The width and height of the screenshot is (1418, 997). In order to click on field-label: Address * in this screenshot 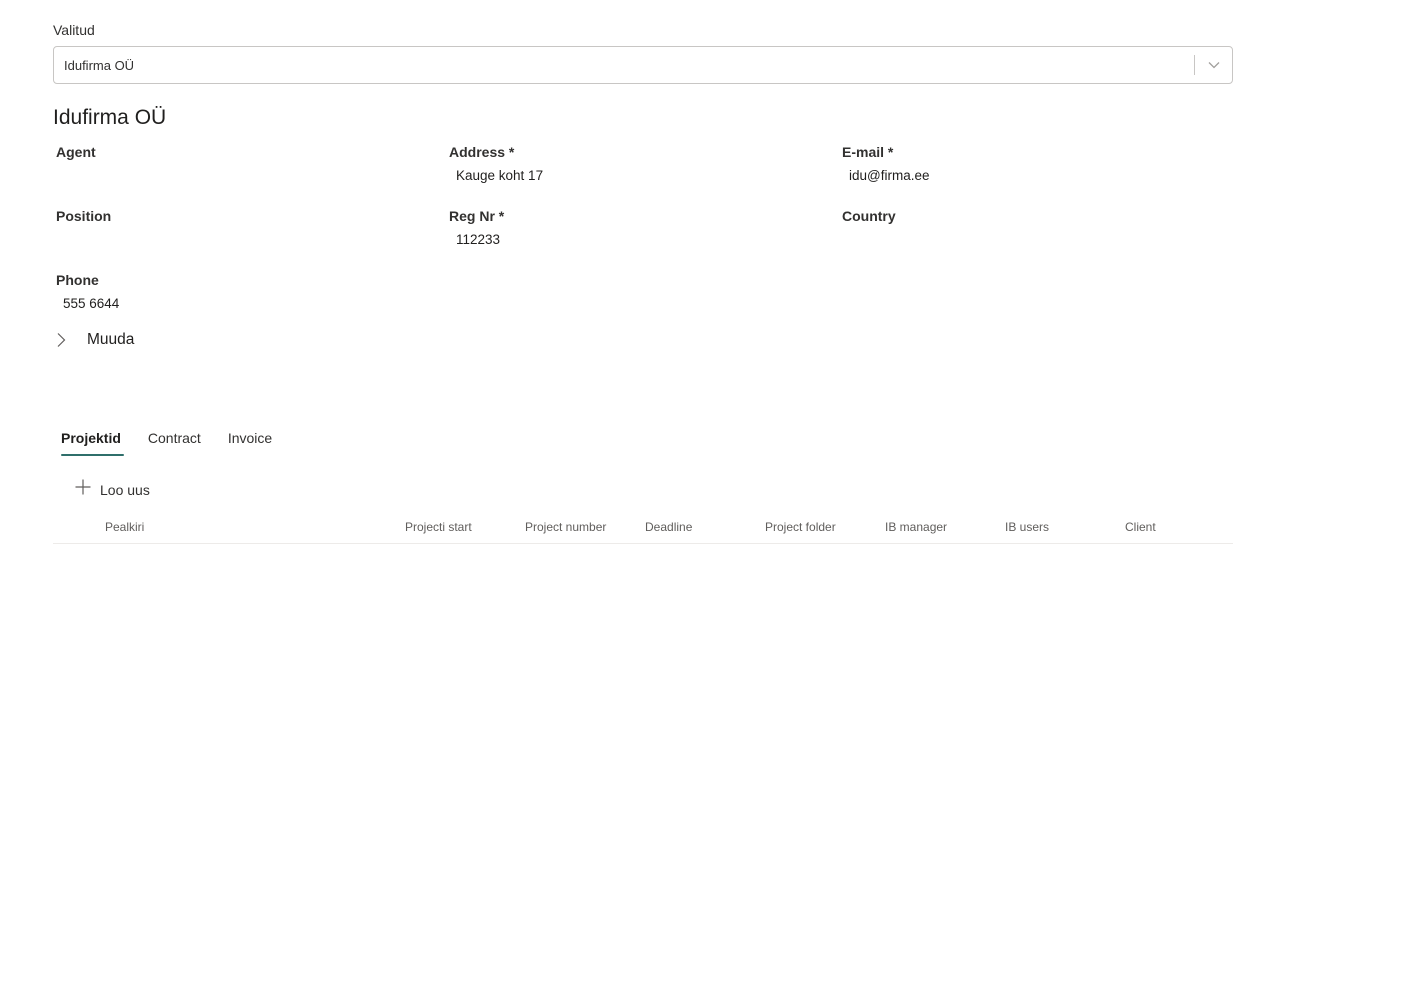, I will do `click(482, 152)`.